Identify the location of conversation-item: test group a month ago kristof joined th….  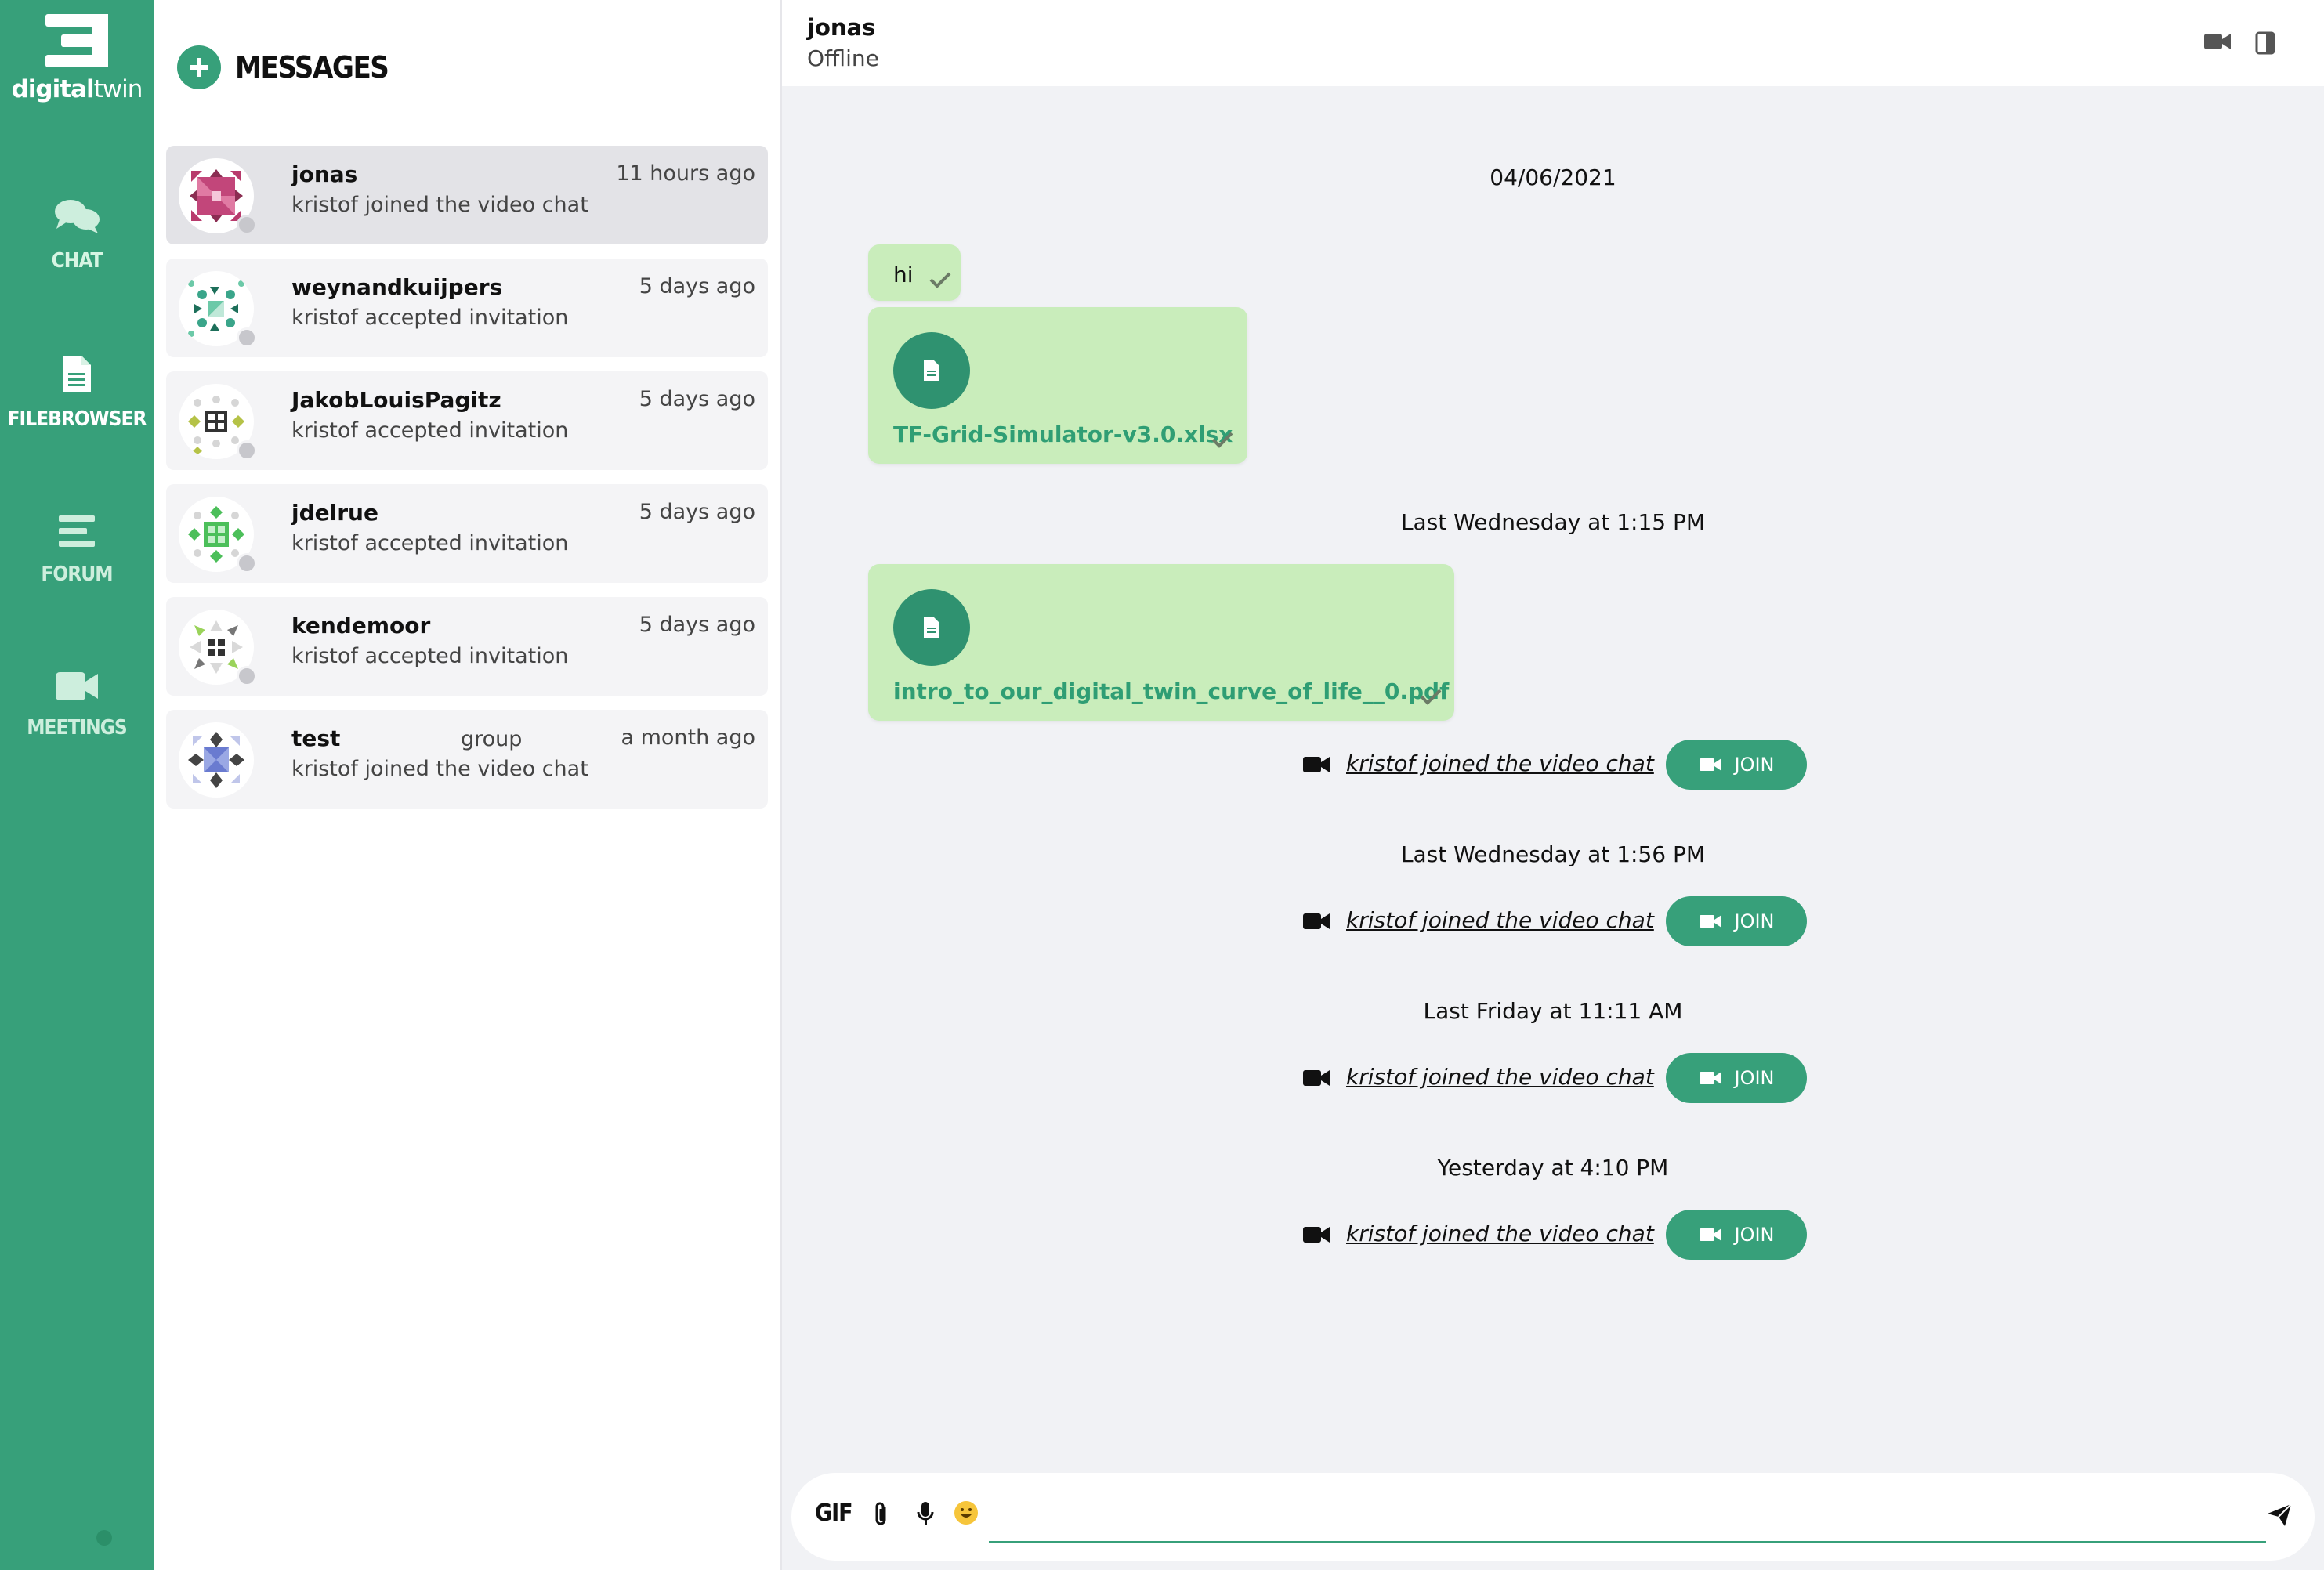
(467, 759).